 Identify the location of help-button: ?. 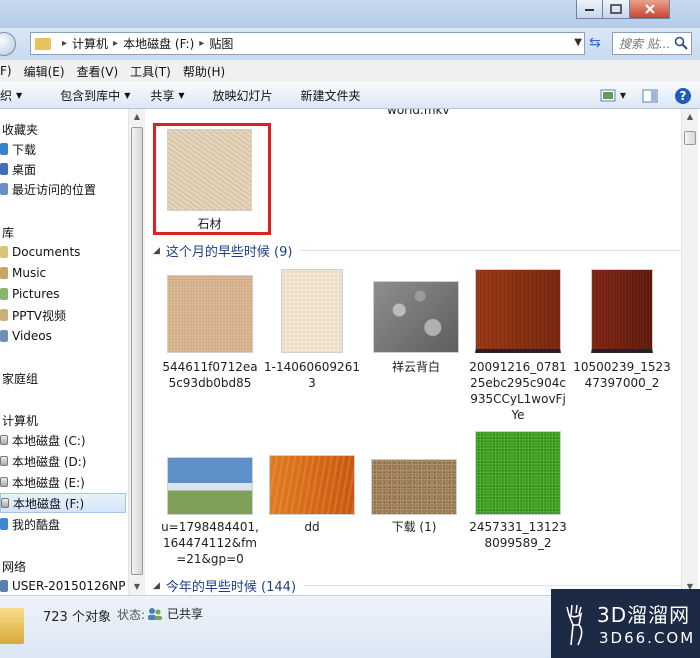
(683, 96).